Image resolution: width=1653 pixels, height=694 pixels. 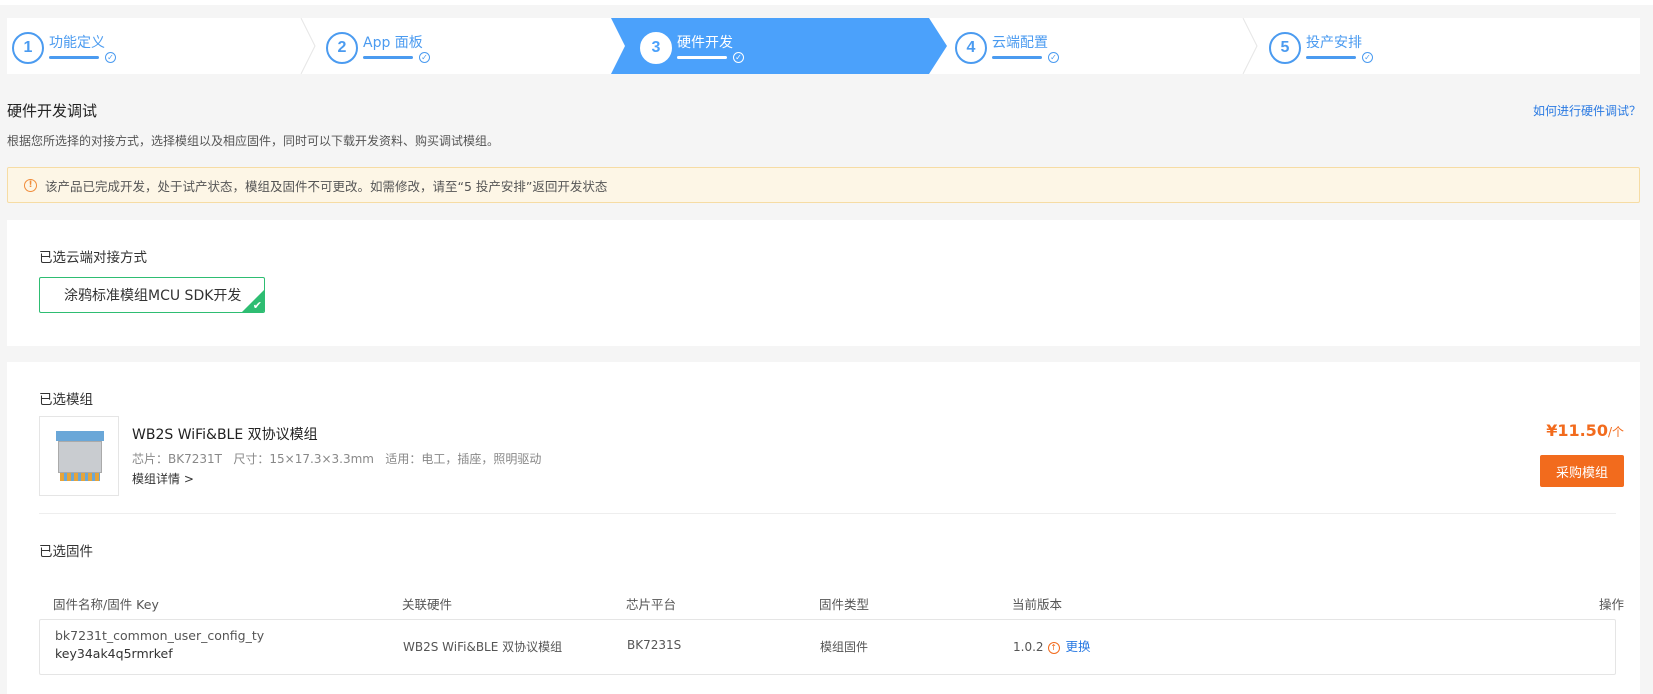 What do you see at coordinates (971, 48) in the screenshot?
I see `step-number: 4` at bounding box center [971, 48].